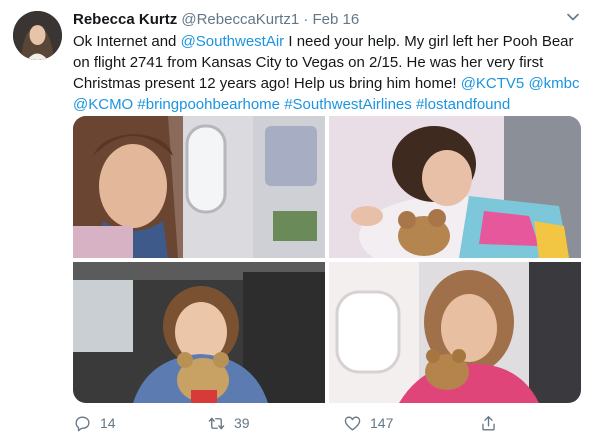  What do you see at coordinates (455, 332) in the screenshot?
I see `photo-girl-hugging-bear-in-plane` at bounding box center [455, 332].